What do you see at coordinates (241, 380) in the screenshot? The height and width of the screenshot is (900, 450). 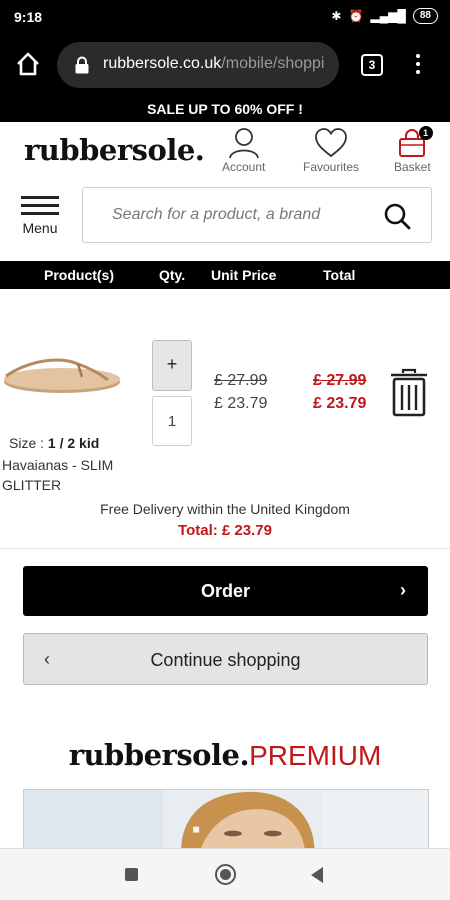 I see `unit-price-original: £ 27.99` at bounding box center [241, 380].